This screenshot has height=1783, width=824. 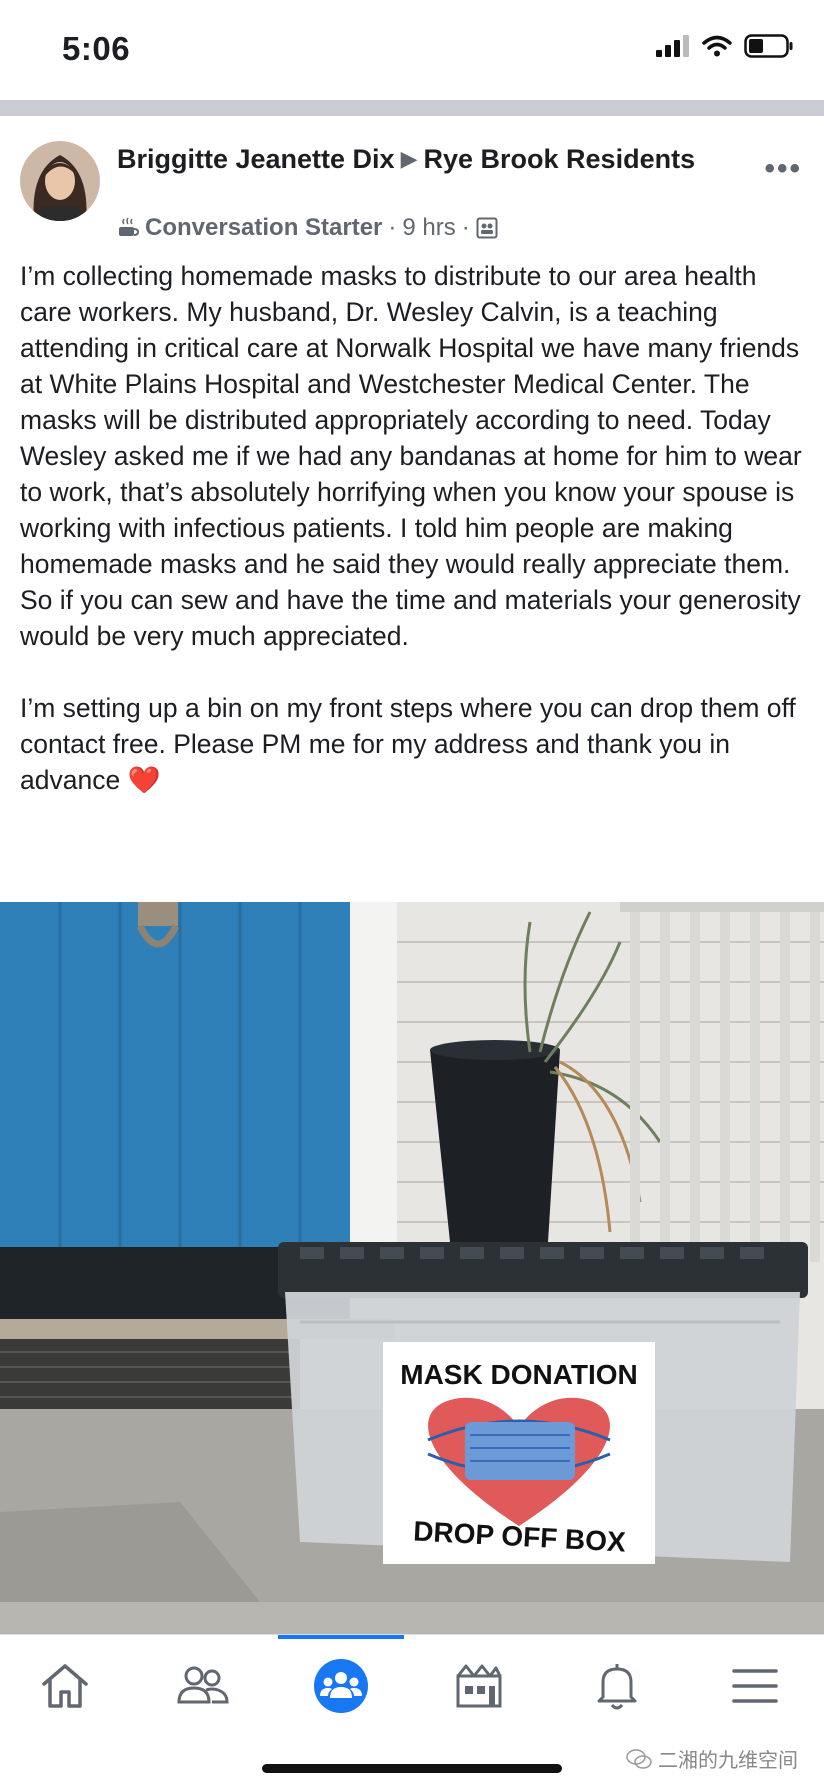 I want to click on wechat-icon, so click(x=639, y=1758).